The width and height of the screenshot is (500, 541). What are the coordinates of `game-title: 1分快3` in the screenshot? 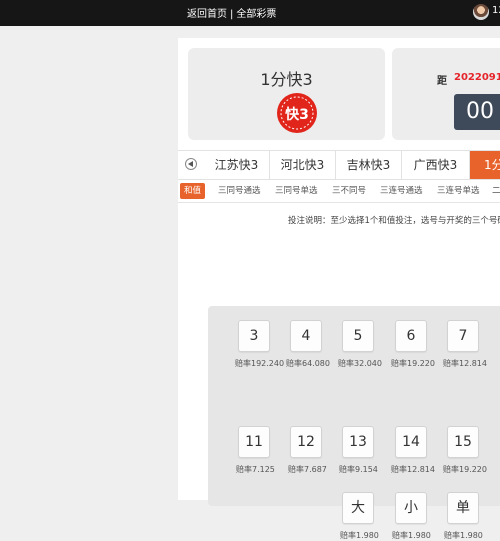 It's located at (286, 79).